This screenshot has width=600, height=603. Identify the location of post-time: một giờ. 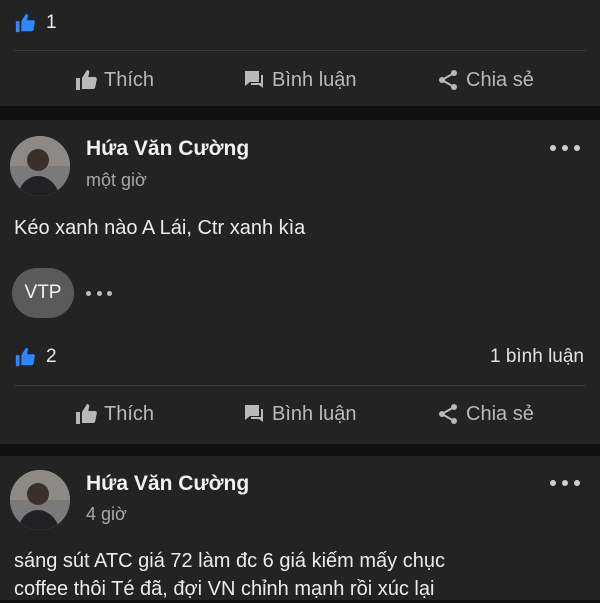
(116, 180).